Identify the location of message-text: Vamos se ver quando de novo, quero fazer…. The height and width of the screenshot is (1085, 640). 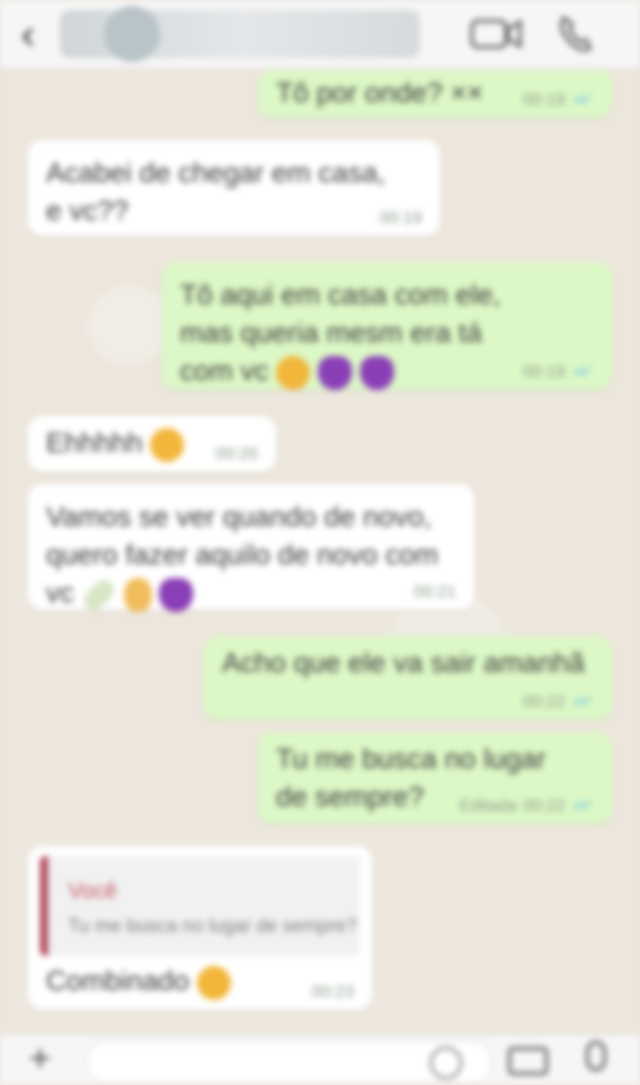
(251, 556).